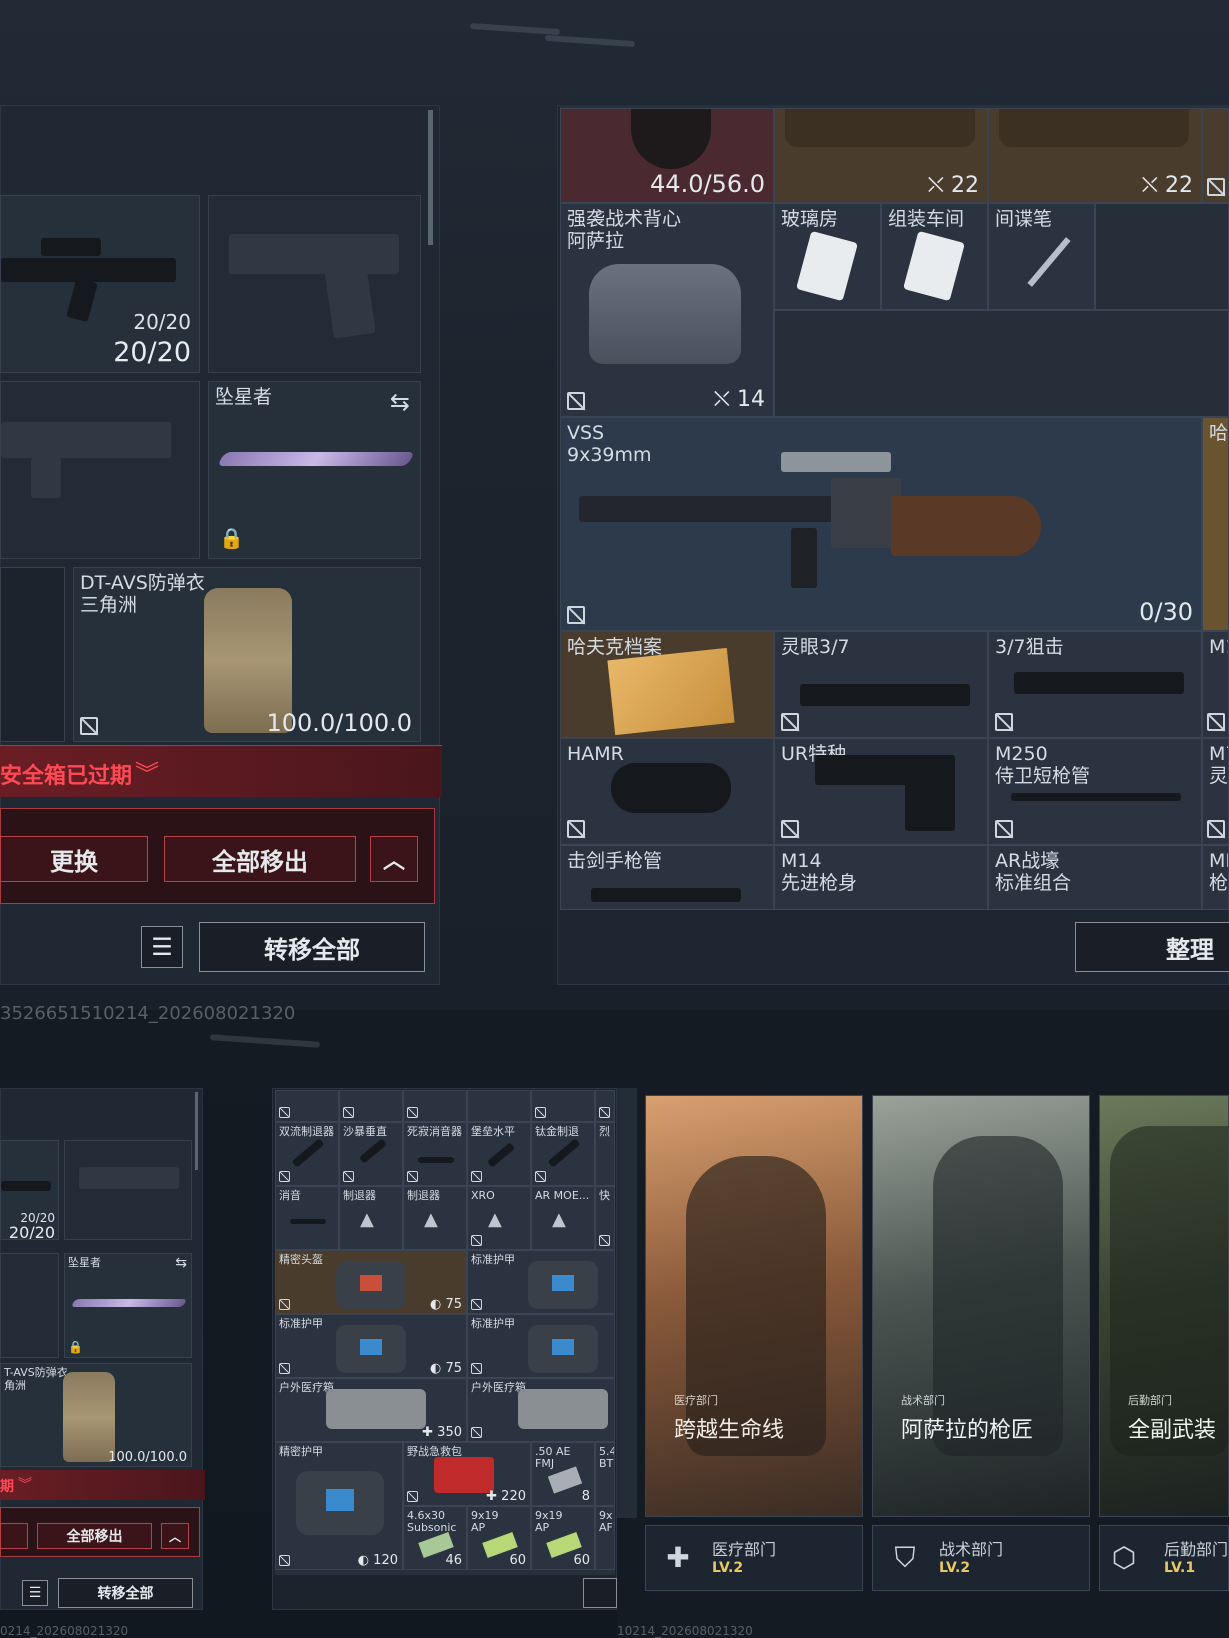 The height and width of the screenshot is (1638, 1229). What do you see at coordinates (881, 791) in the screenshot?
I see `ur-stock-item: UR特种` at bounding box center [881, 791].